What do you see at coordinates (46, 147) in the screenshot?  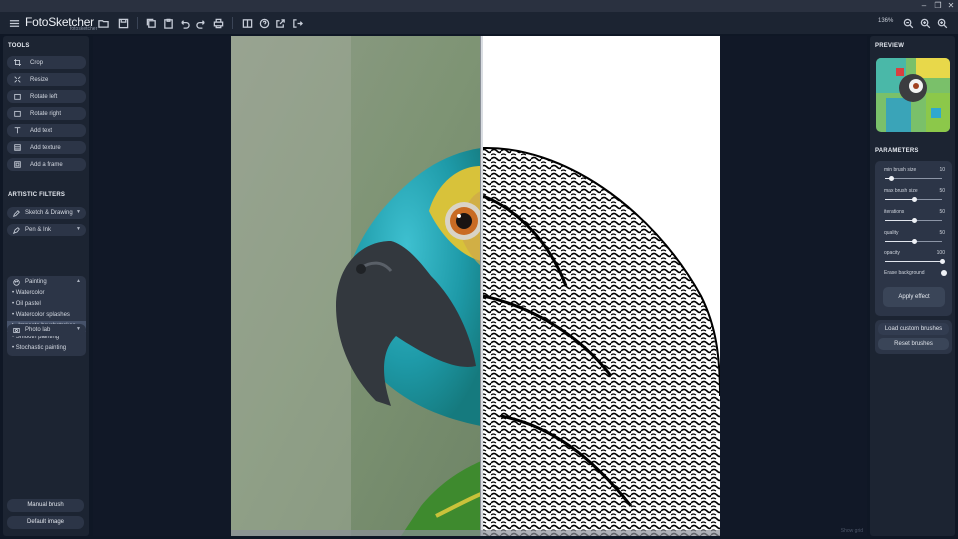 I see `add-texture-button: Add texture` at bounding box center [46, 147].